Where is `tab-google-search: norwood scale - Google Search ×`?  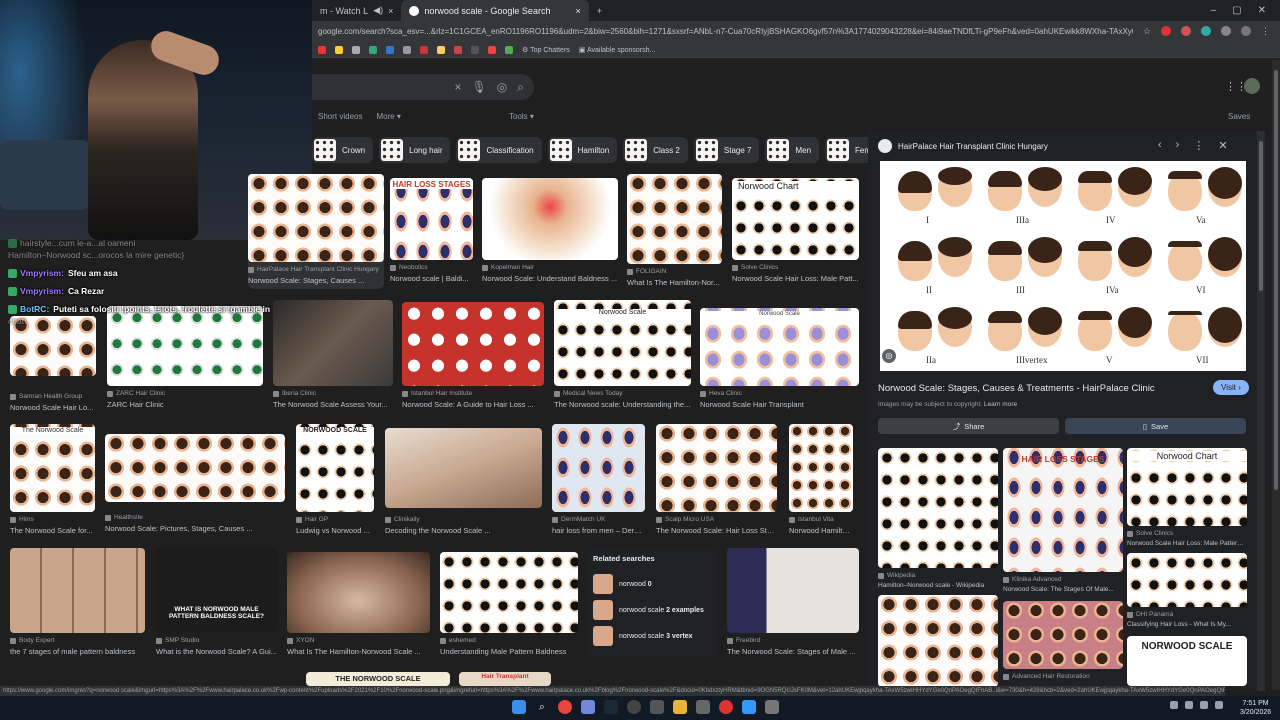
tab-google-search: norwood scale - Google Search × is located at coordinates (495, 10).